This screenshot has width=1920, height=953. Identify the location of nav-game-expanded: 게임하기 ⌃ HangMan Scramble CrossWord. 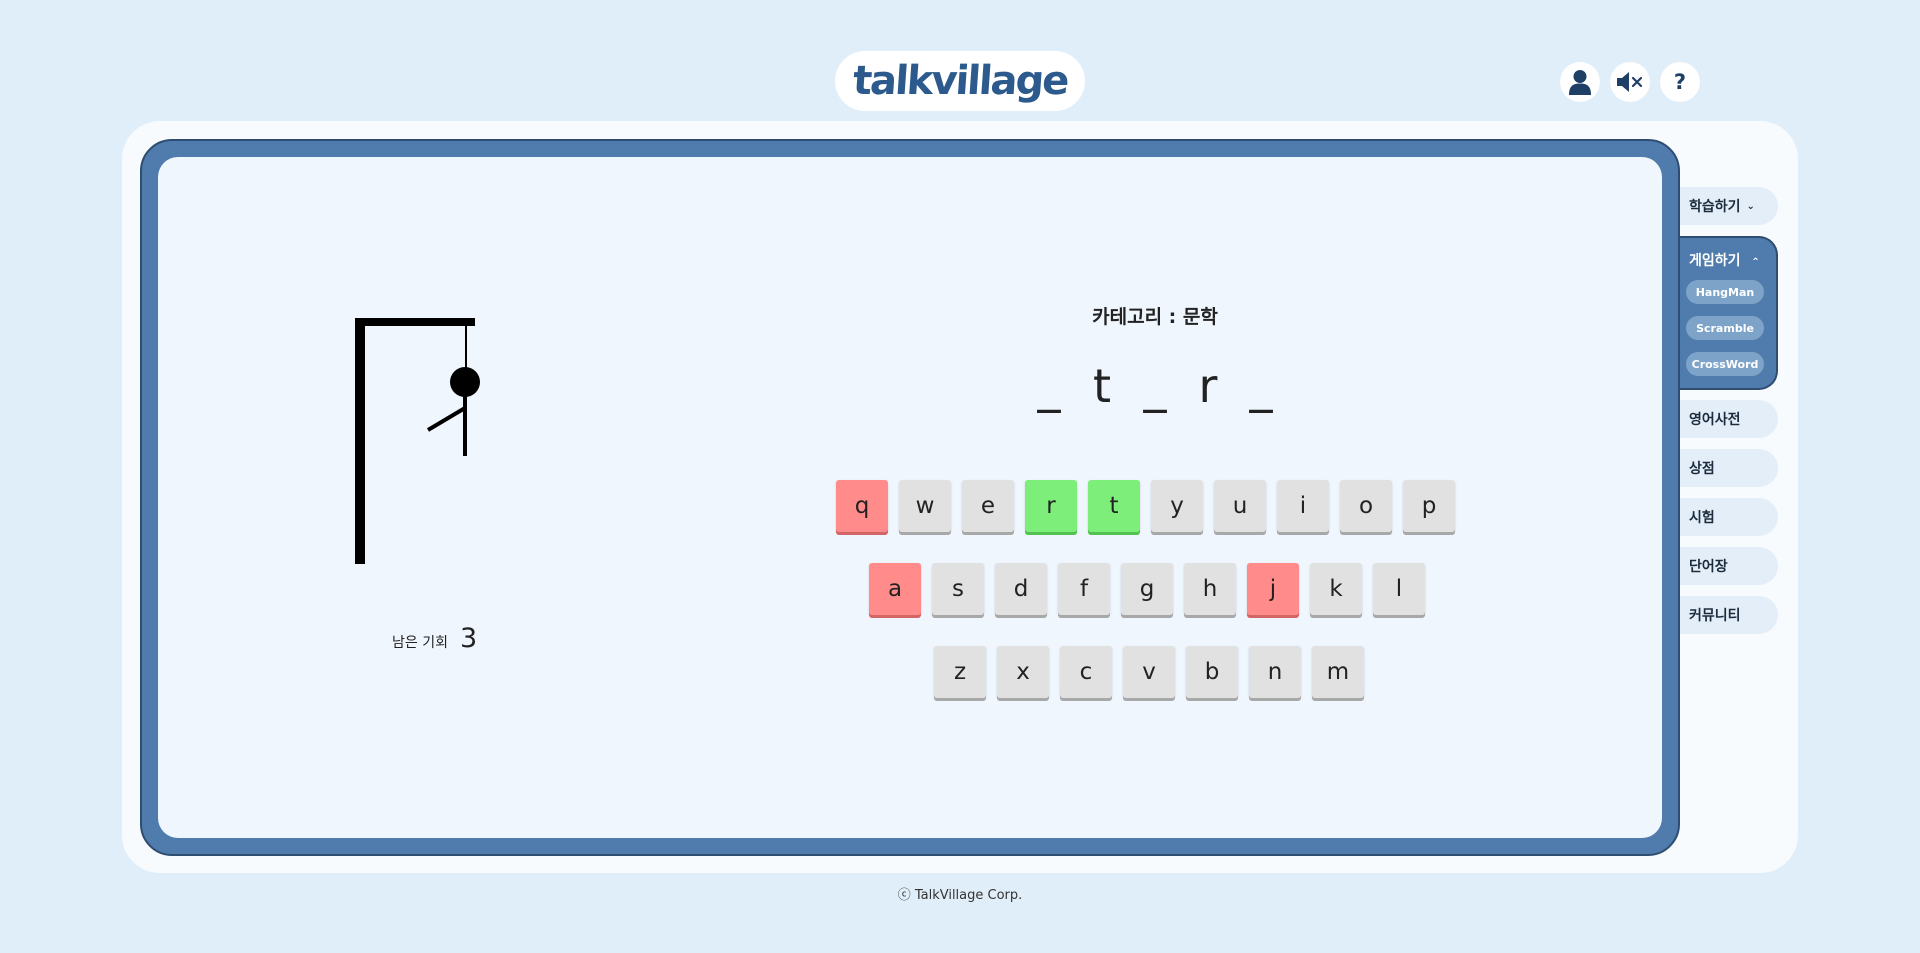
(1729, 313).